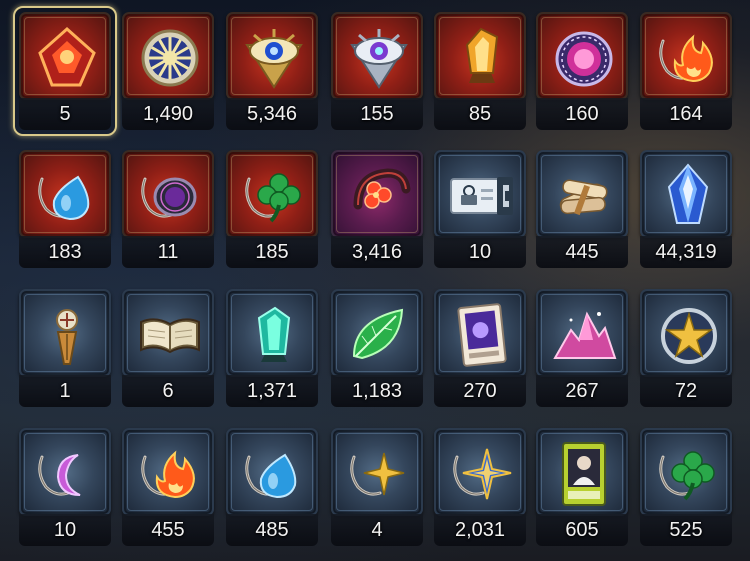  I want to click on green-leaf-icon, so click(379, 335).